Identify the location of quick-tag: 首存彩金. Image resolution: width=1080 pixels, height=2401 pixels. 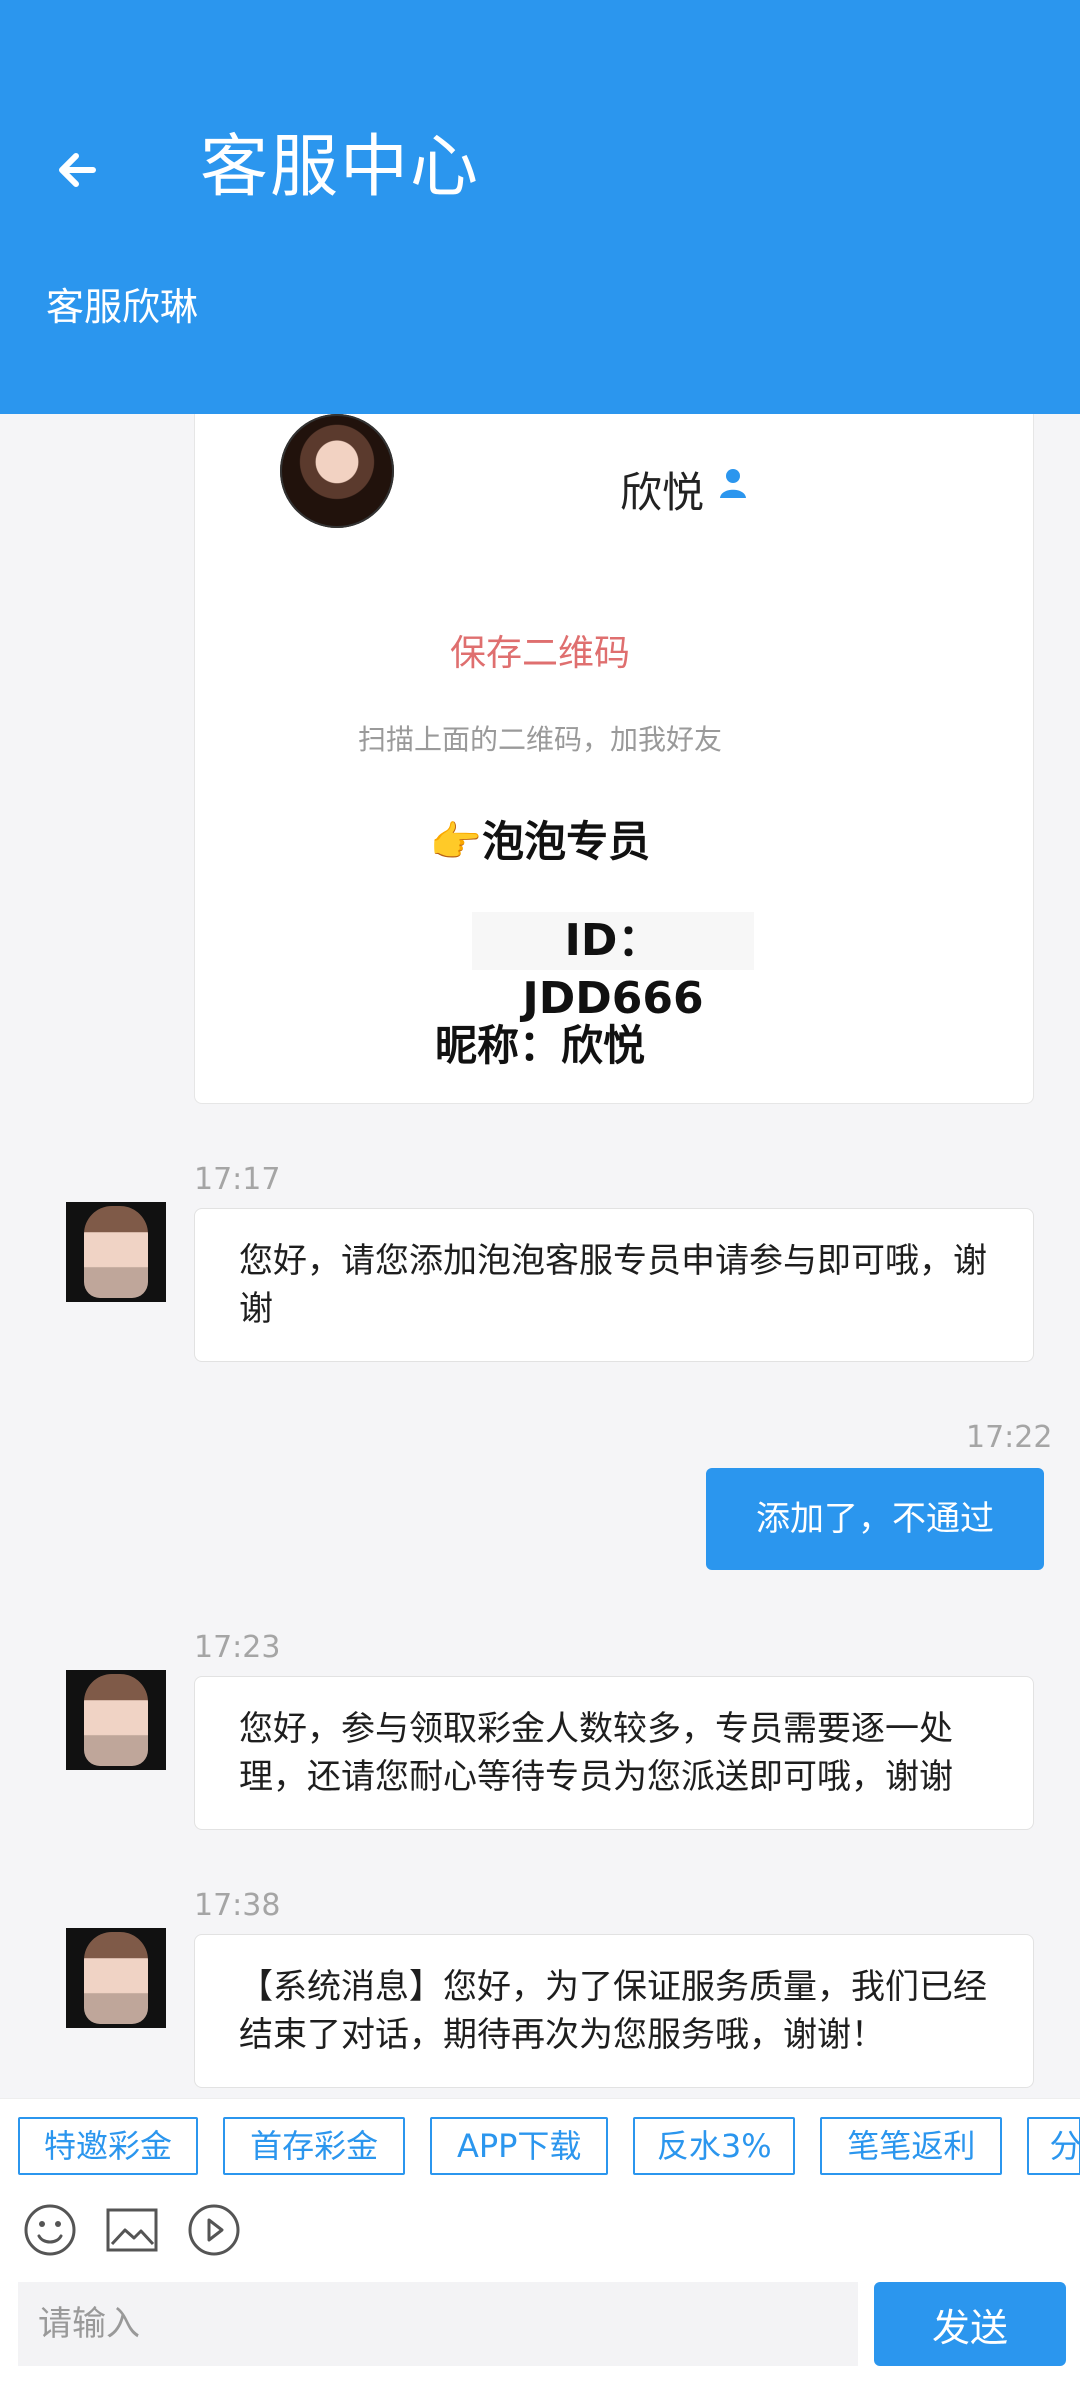
(314, 2146).